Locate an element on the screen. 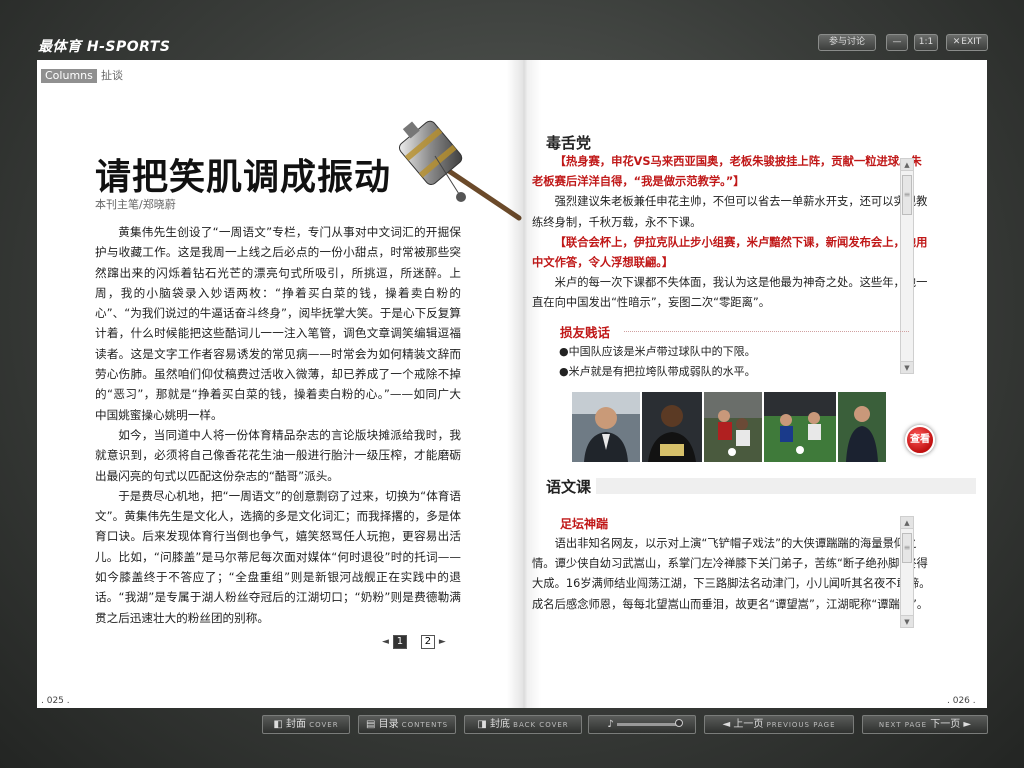  column-name: 扯谈 is located at coordinates (112, 75).